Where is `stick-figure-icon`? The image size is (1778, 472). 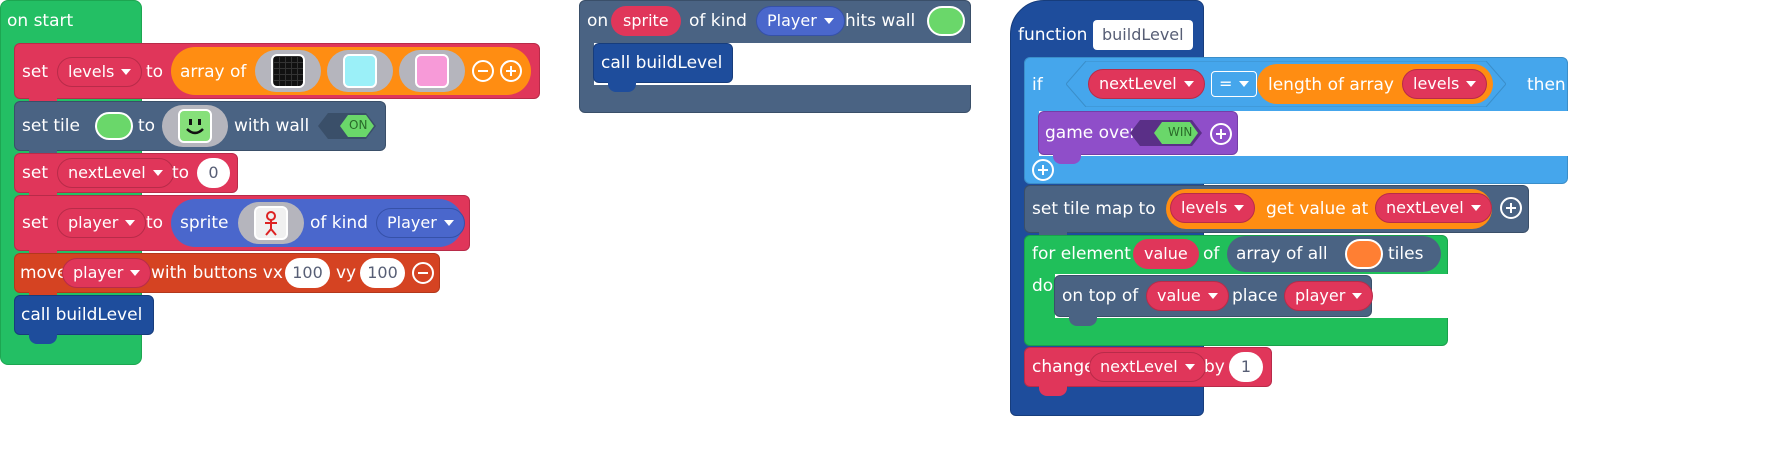 stick-figure-icon is located at coordinates (271, 223).